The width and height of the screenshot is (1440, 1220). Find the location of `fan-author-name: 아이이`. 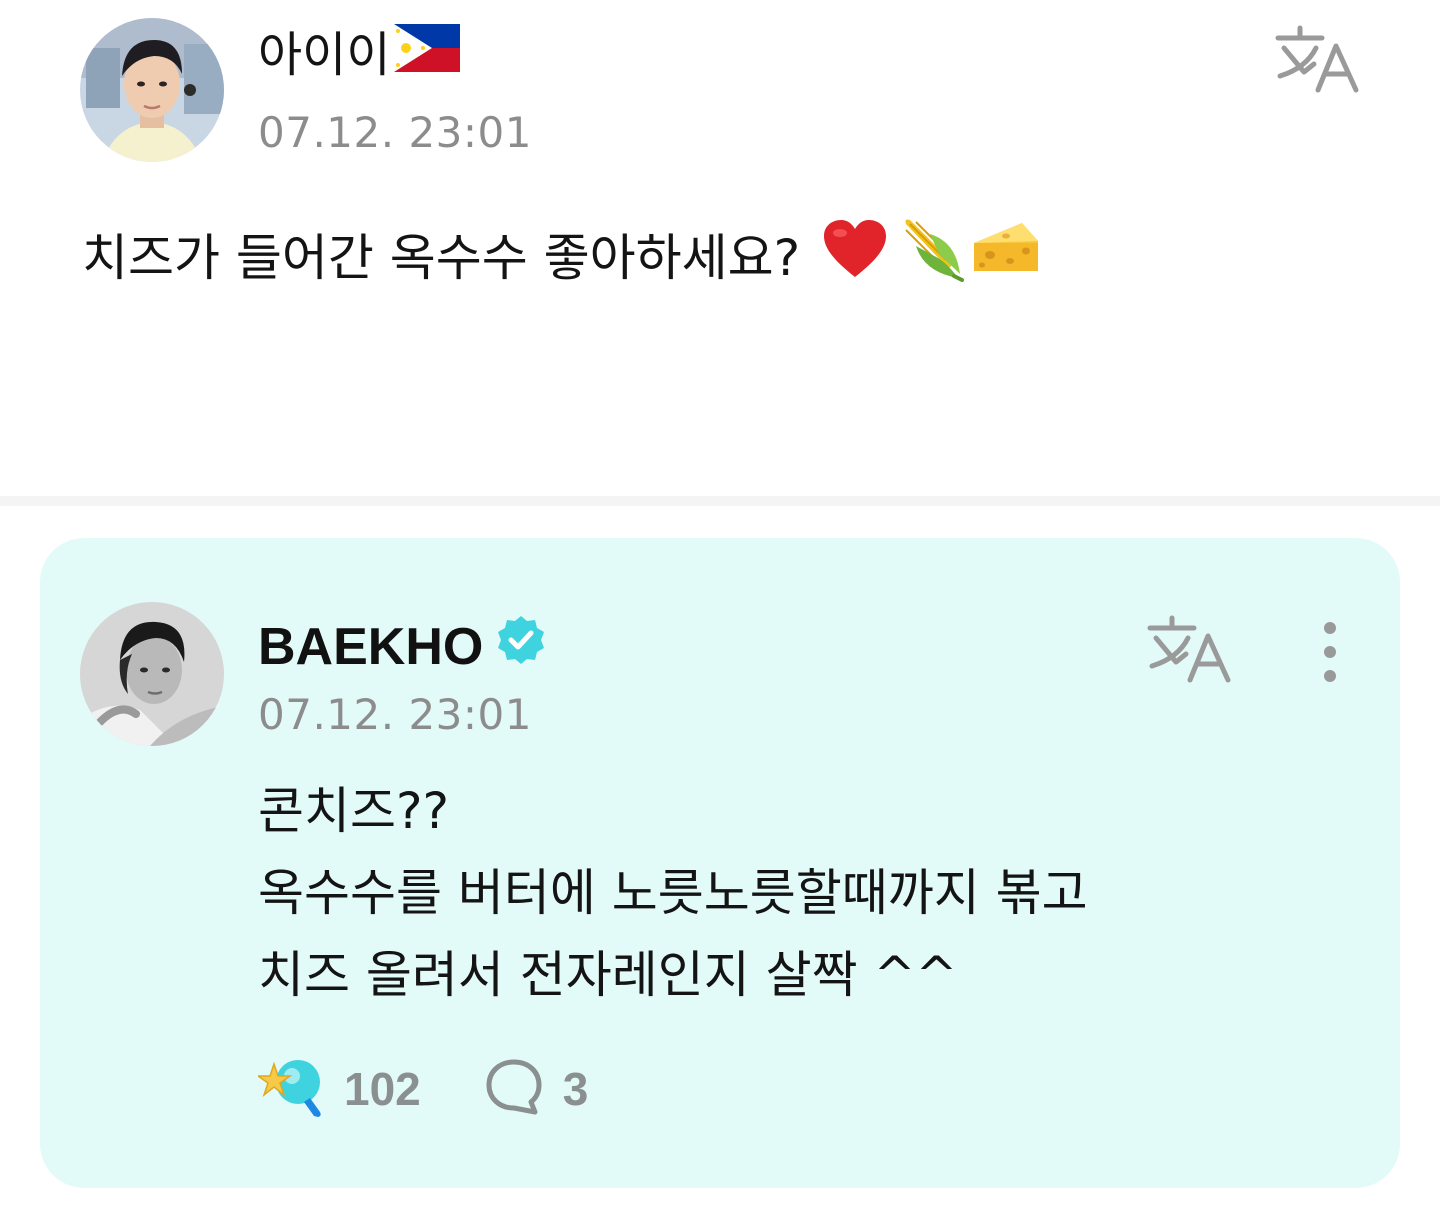

fan-author-name: 아이이 is located at coordinates (359, 55).